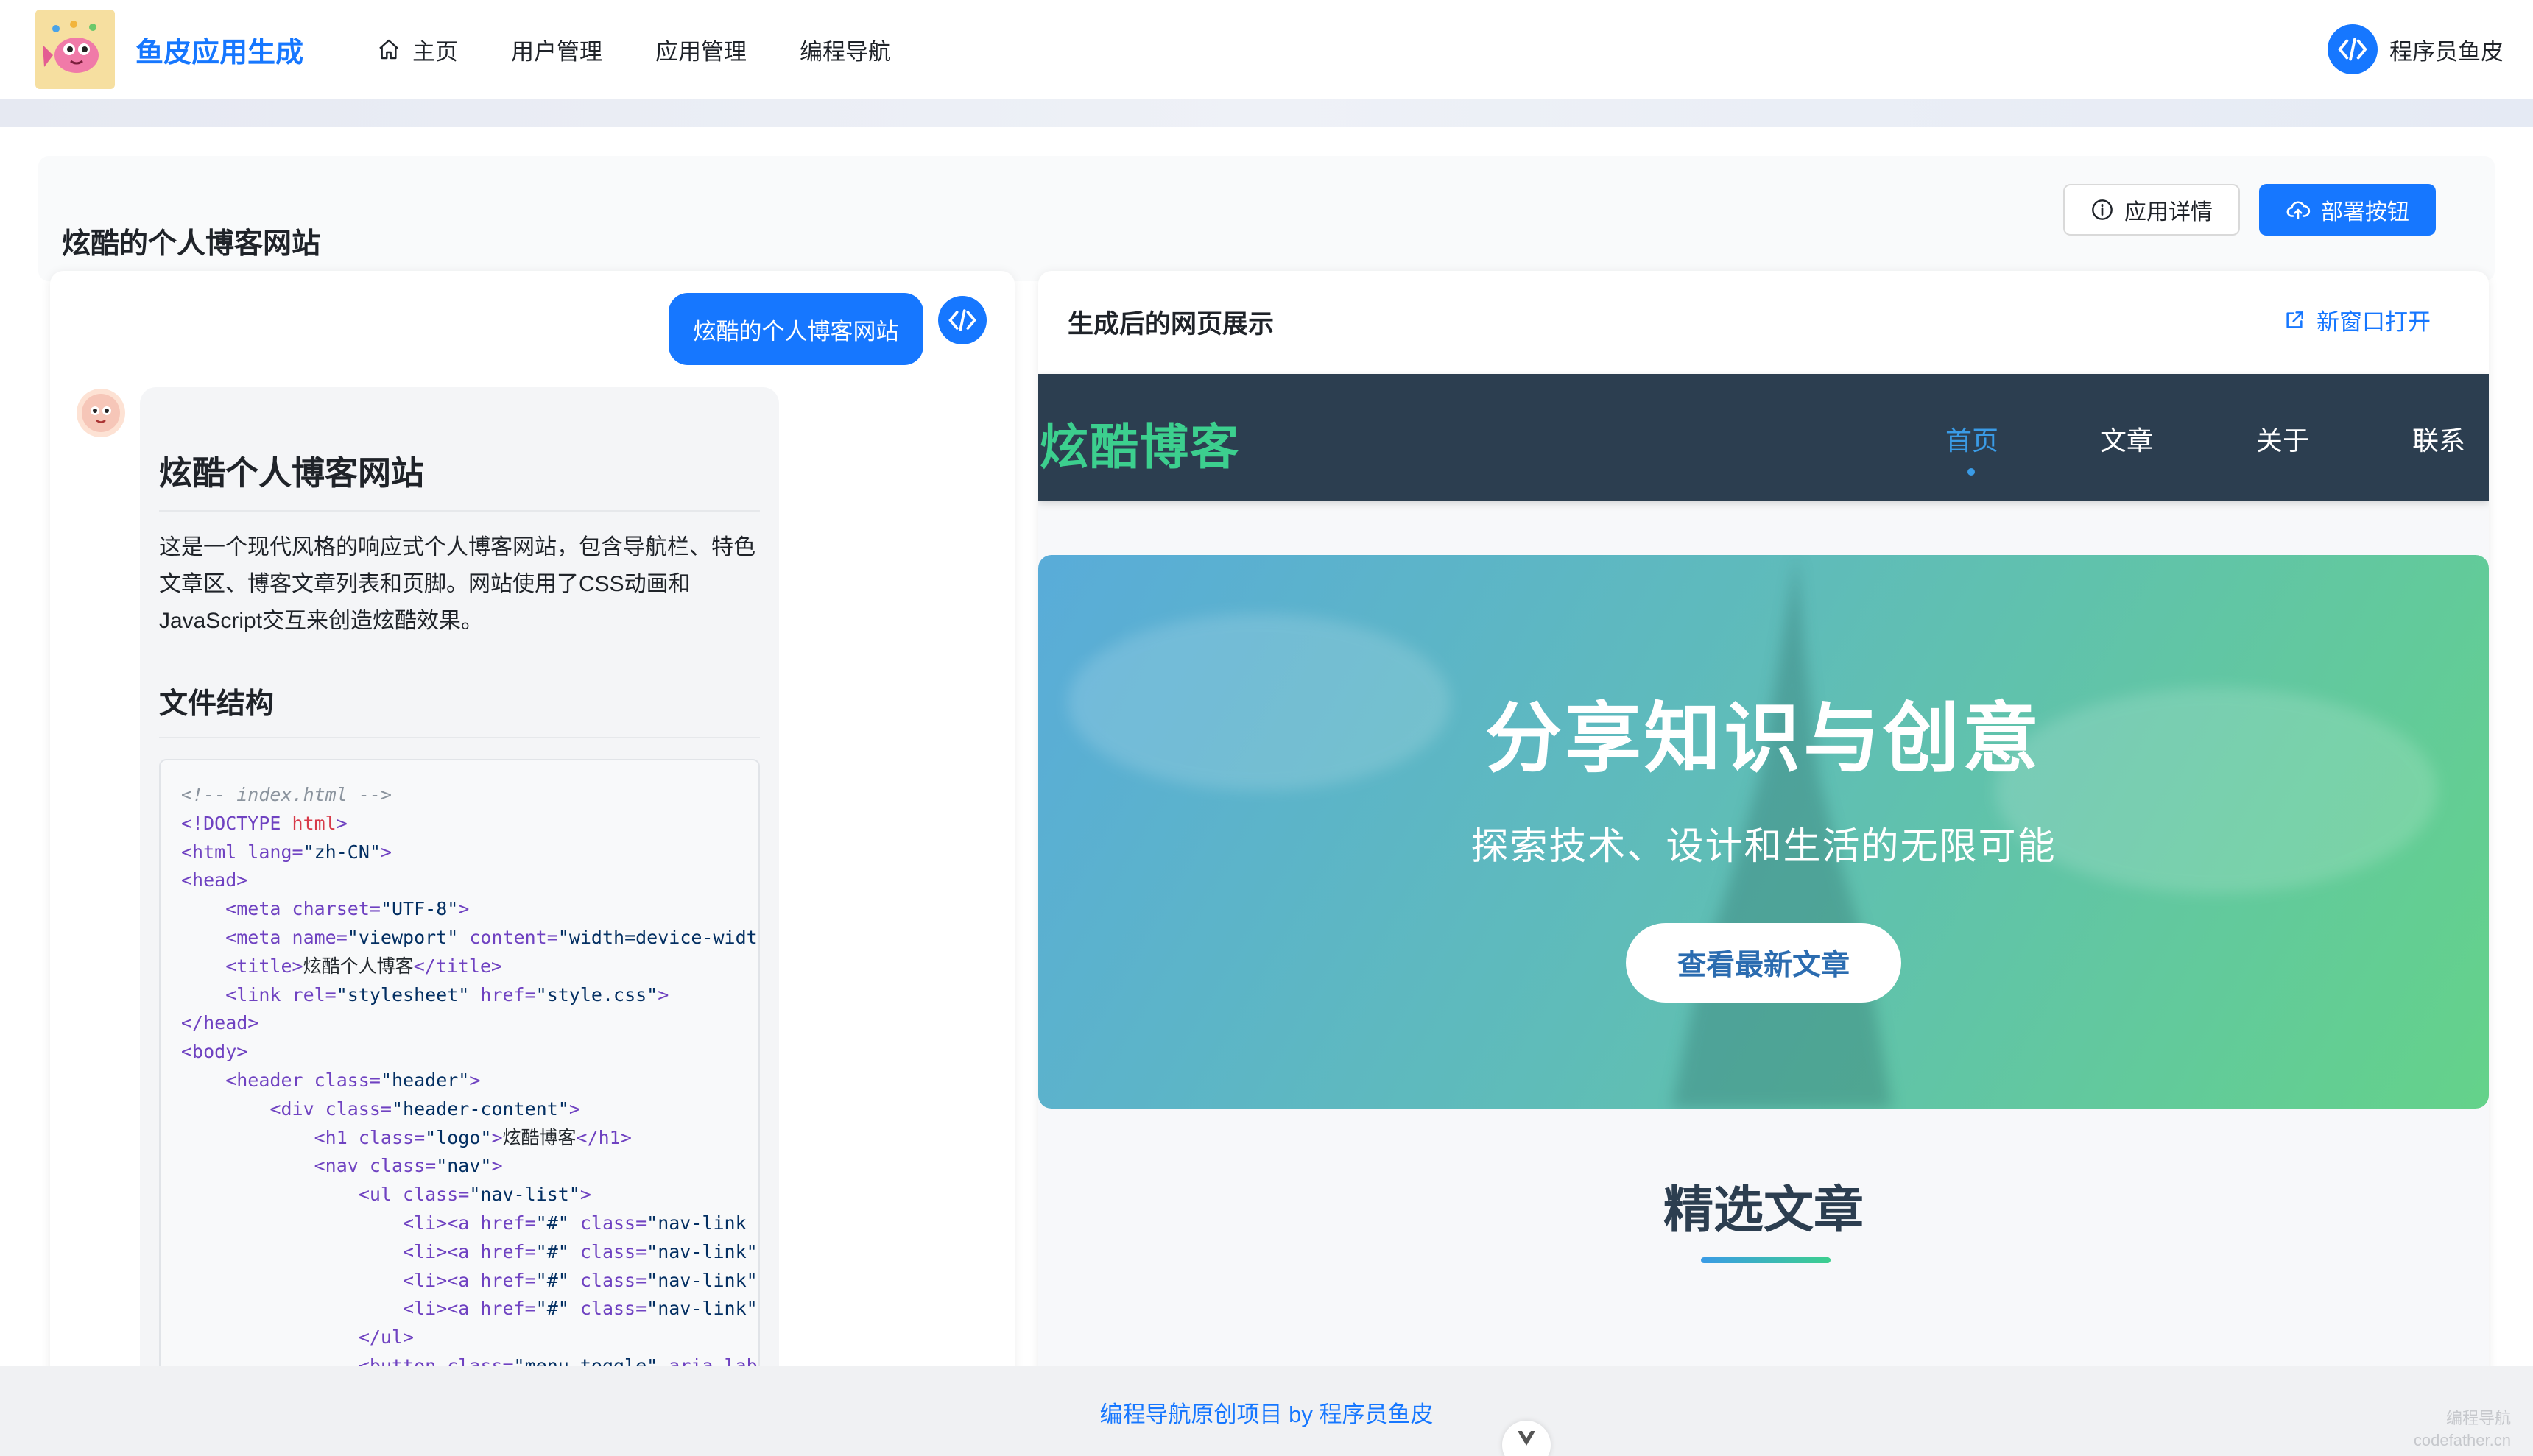 This screenshot has width=2533, height=1456. What do you see at coordinates (219, 49) in the screenshot?
I see `brand-name: 鱼皮应用生成` at bounding box center [219, 49].